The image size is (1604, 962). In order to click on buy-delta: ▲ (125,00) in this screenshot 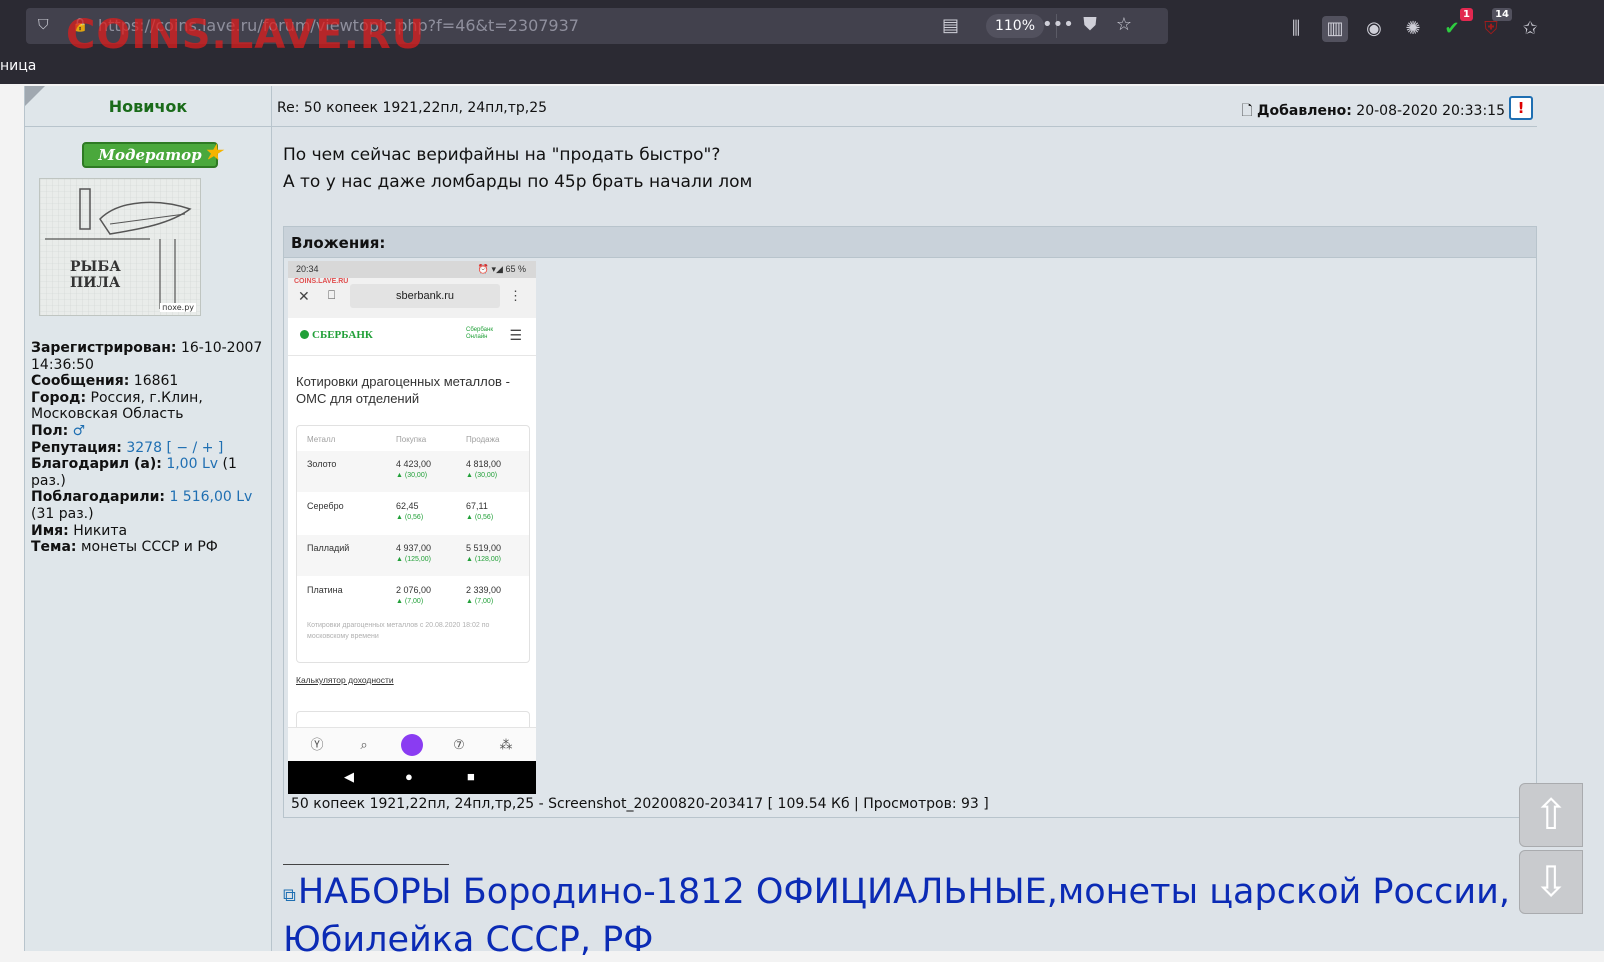, I will do `click(413, 559)`.